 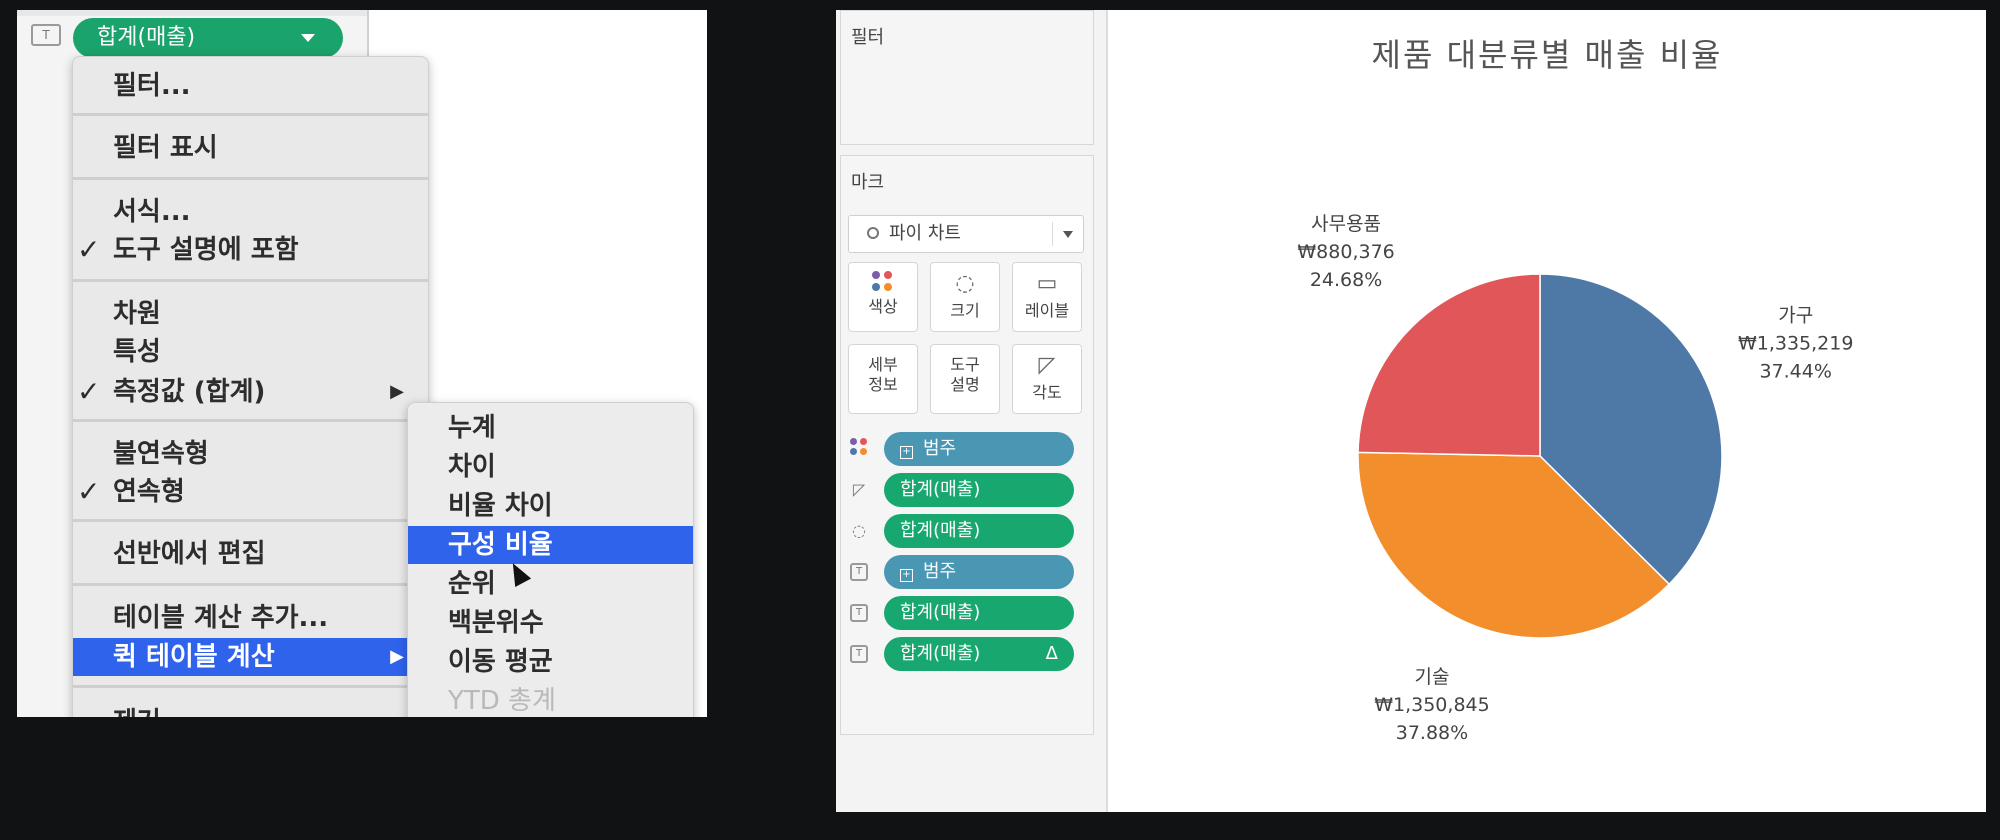 What do you see at coordinates (883, 374) in the screenshot?
I see `detail-button-label: 세부 정보` at bounding box center [883, 374].